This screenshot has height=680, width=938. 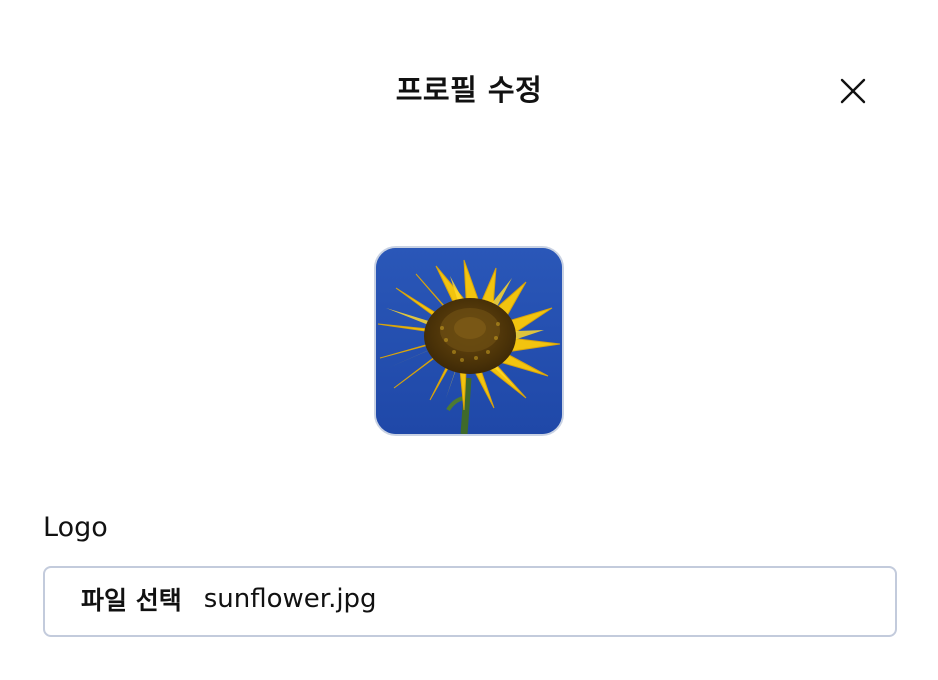 I want to click on close-button, so click(x=853, y=91).